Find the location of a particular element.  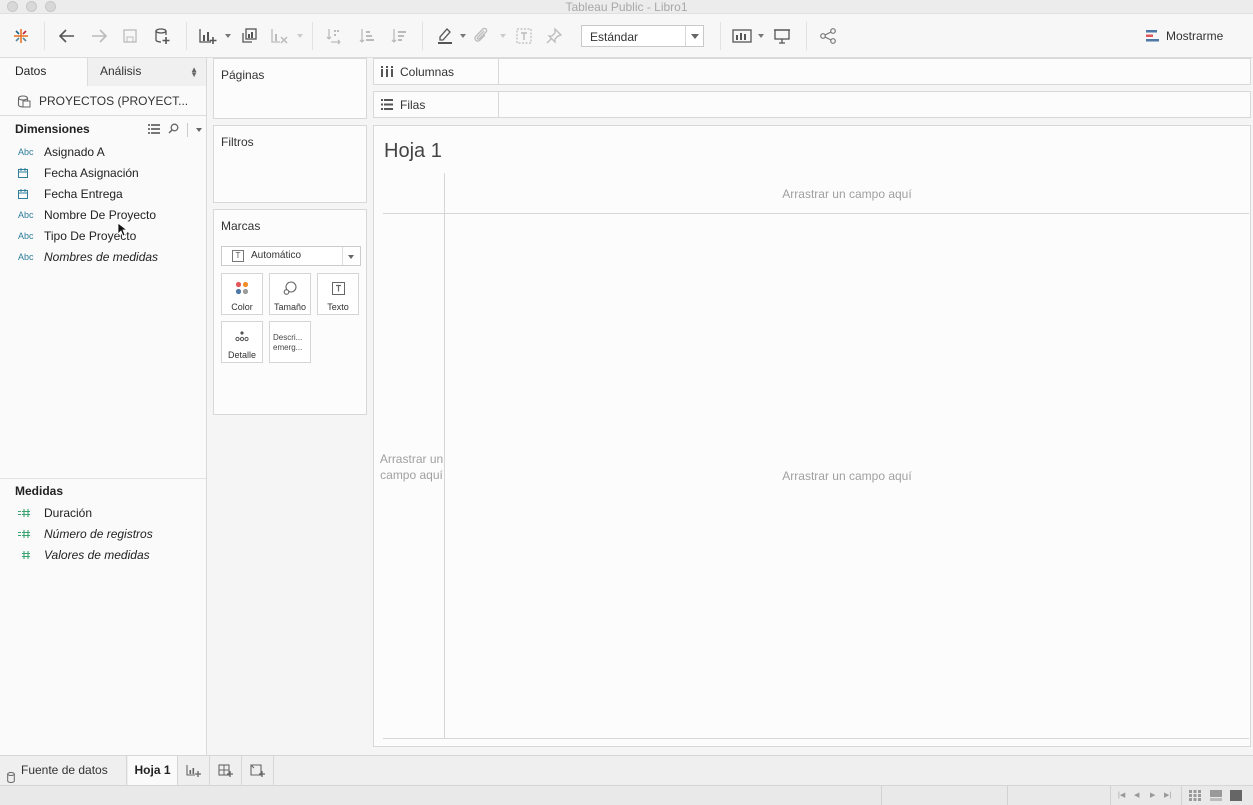

status-bar: |◀ ◀ ▶ ▶| is located at coordinates (626, 795).